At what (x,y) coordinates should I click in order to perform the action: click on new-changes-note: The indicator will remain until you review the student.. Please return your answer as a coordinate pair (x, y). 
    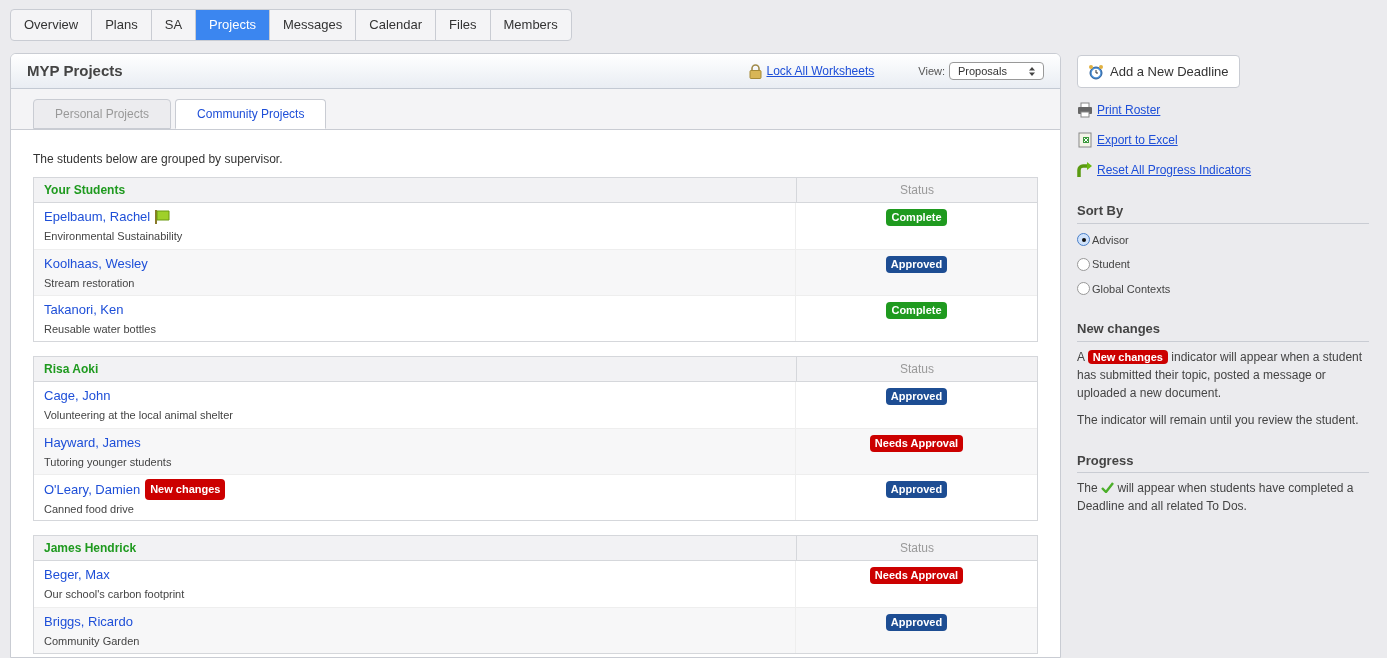
    Looking at the image, I should click on (1218, 420).